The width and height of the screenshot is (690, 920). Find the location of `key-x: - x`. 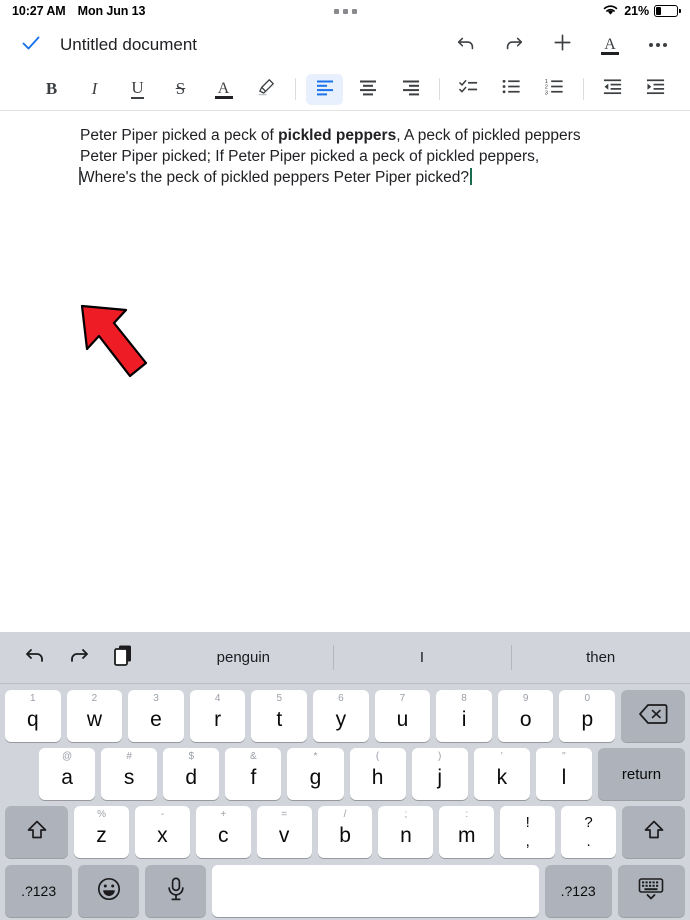

key-x: - x is located at coordinates (162, 832).